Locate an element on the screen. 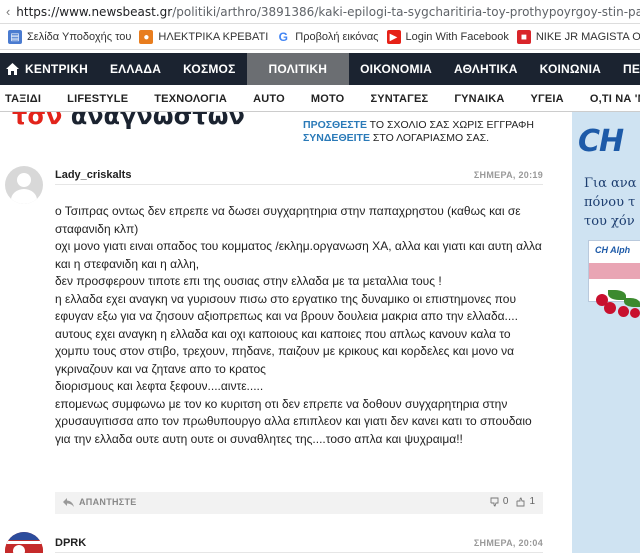  bookmark-label: Login With Facebook is located at coordinates (457, 37).